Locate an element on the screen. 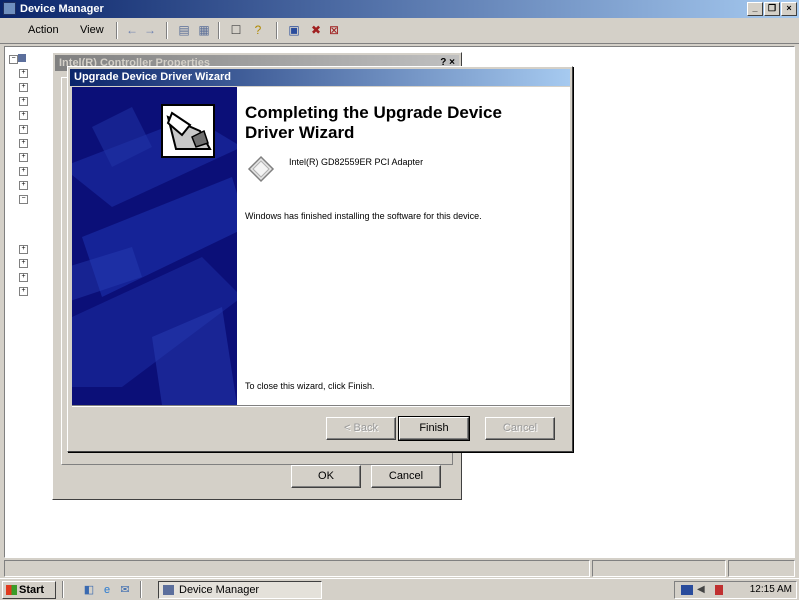 This screenshot has height=600, width=799. wizard-banner-image is located at coordinates (154, 246).